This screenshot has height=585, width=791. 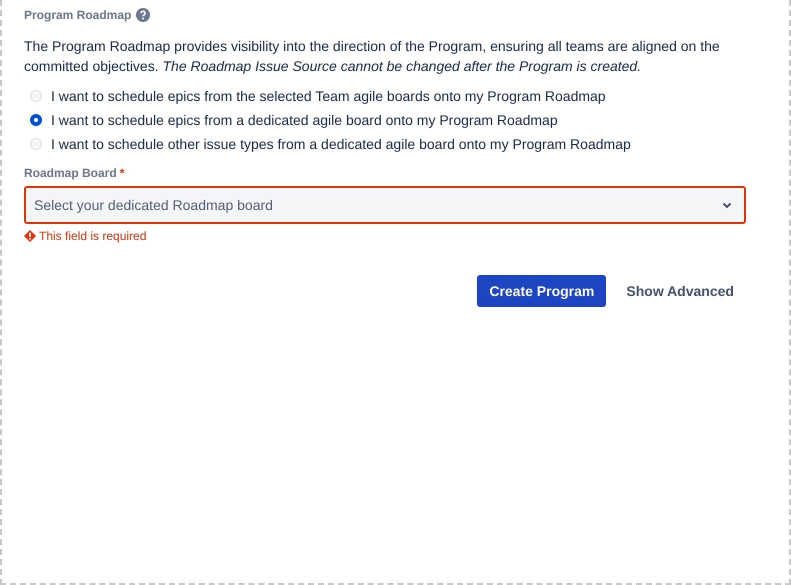 What do you see at coordinates (304, 120) in the screenshot?
I see `radio-label: I want to schedule epics from a dedicated agile board onto my Program Roadmap` at bounding box center [304, 120].